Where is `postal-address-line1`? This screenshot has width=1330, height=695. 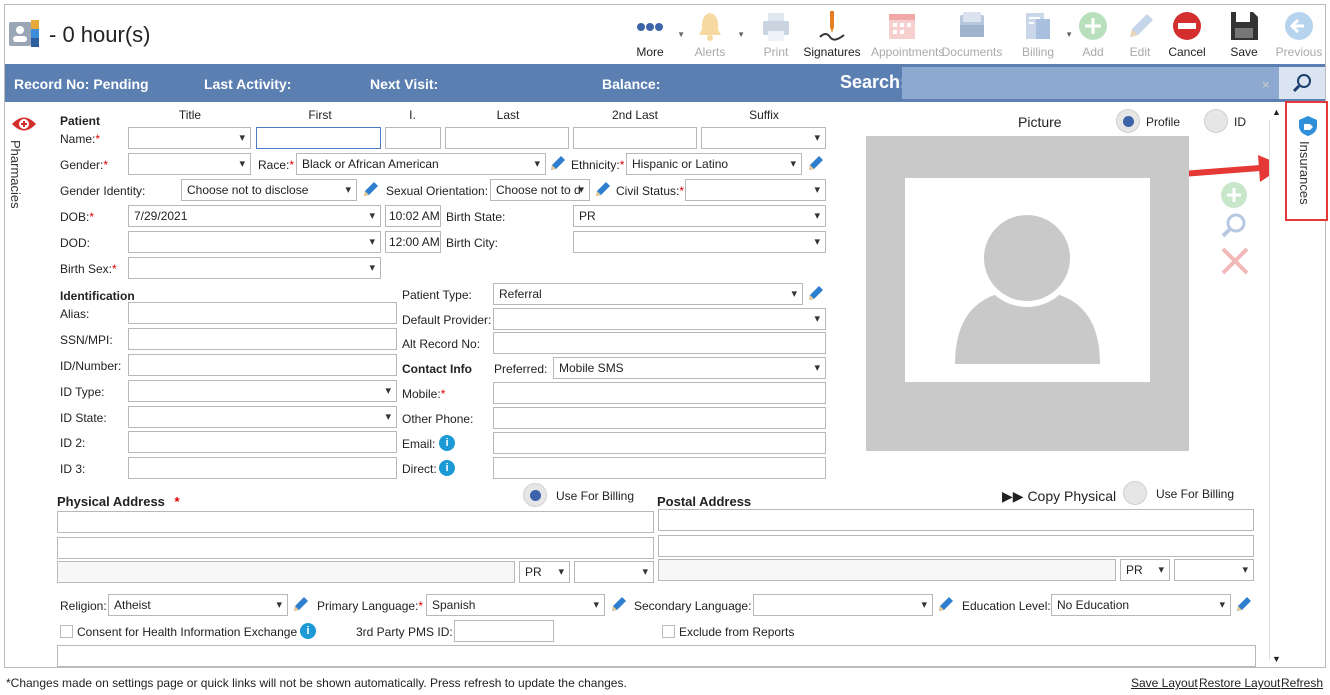
postal-address-line1 is located at coordinates (956, 520).